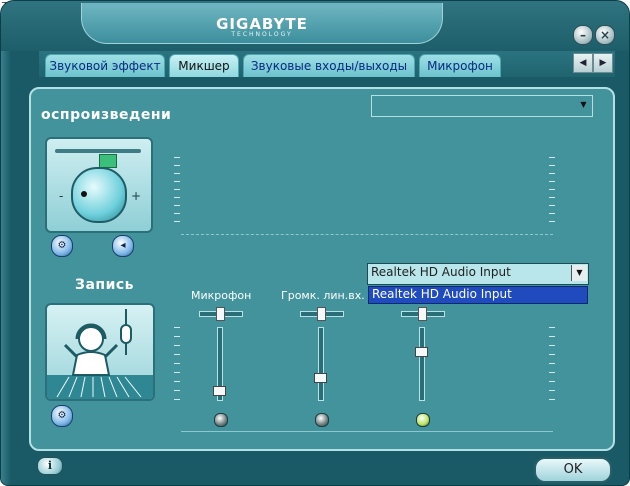  Describe the element at coordinates (573, 470) in the screenshot. I see `ok-button: OK` at that location.